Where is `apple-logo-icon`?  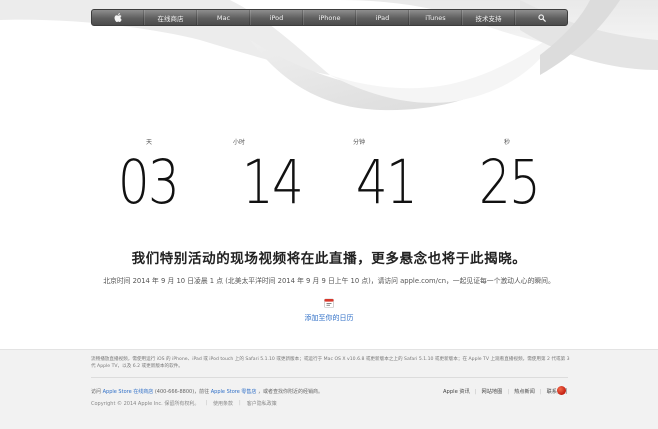 apple-logo-icon is located at coordinates (118, 17).